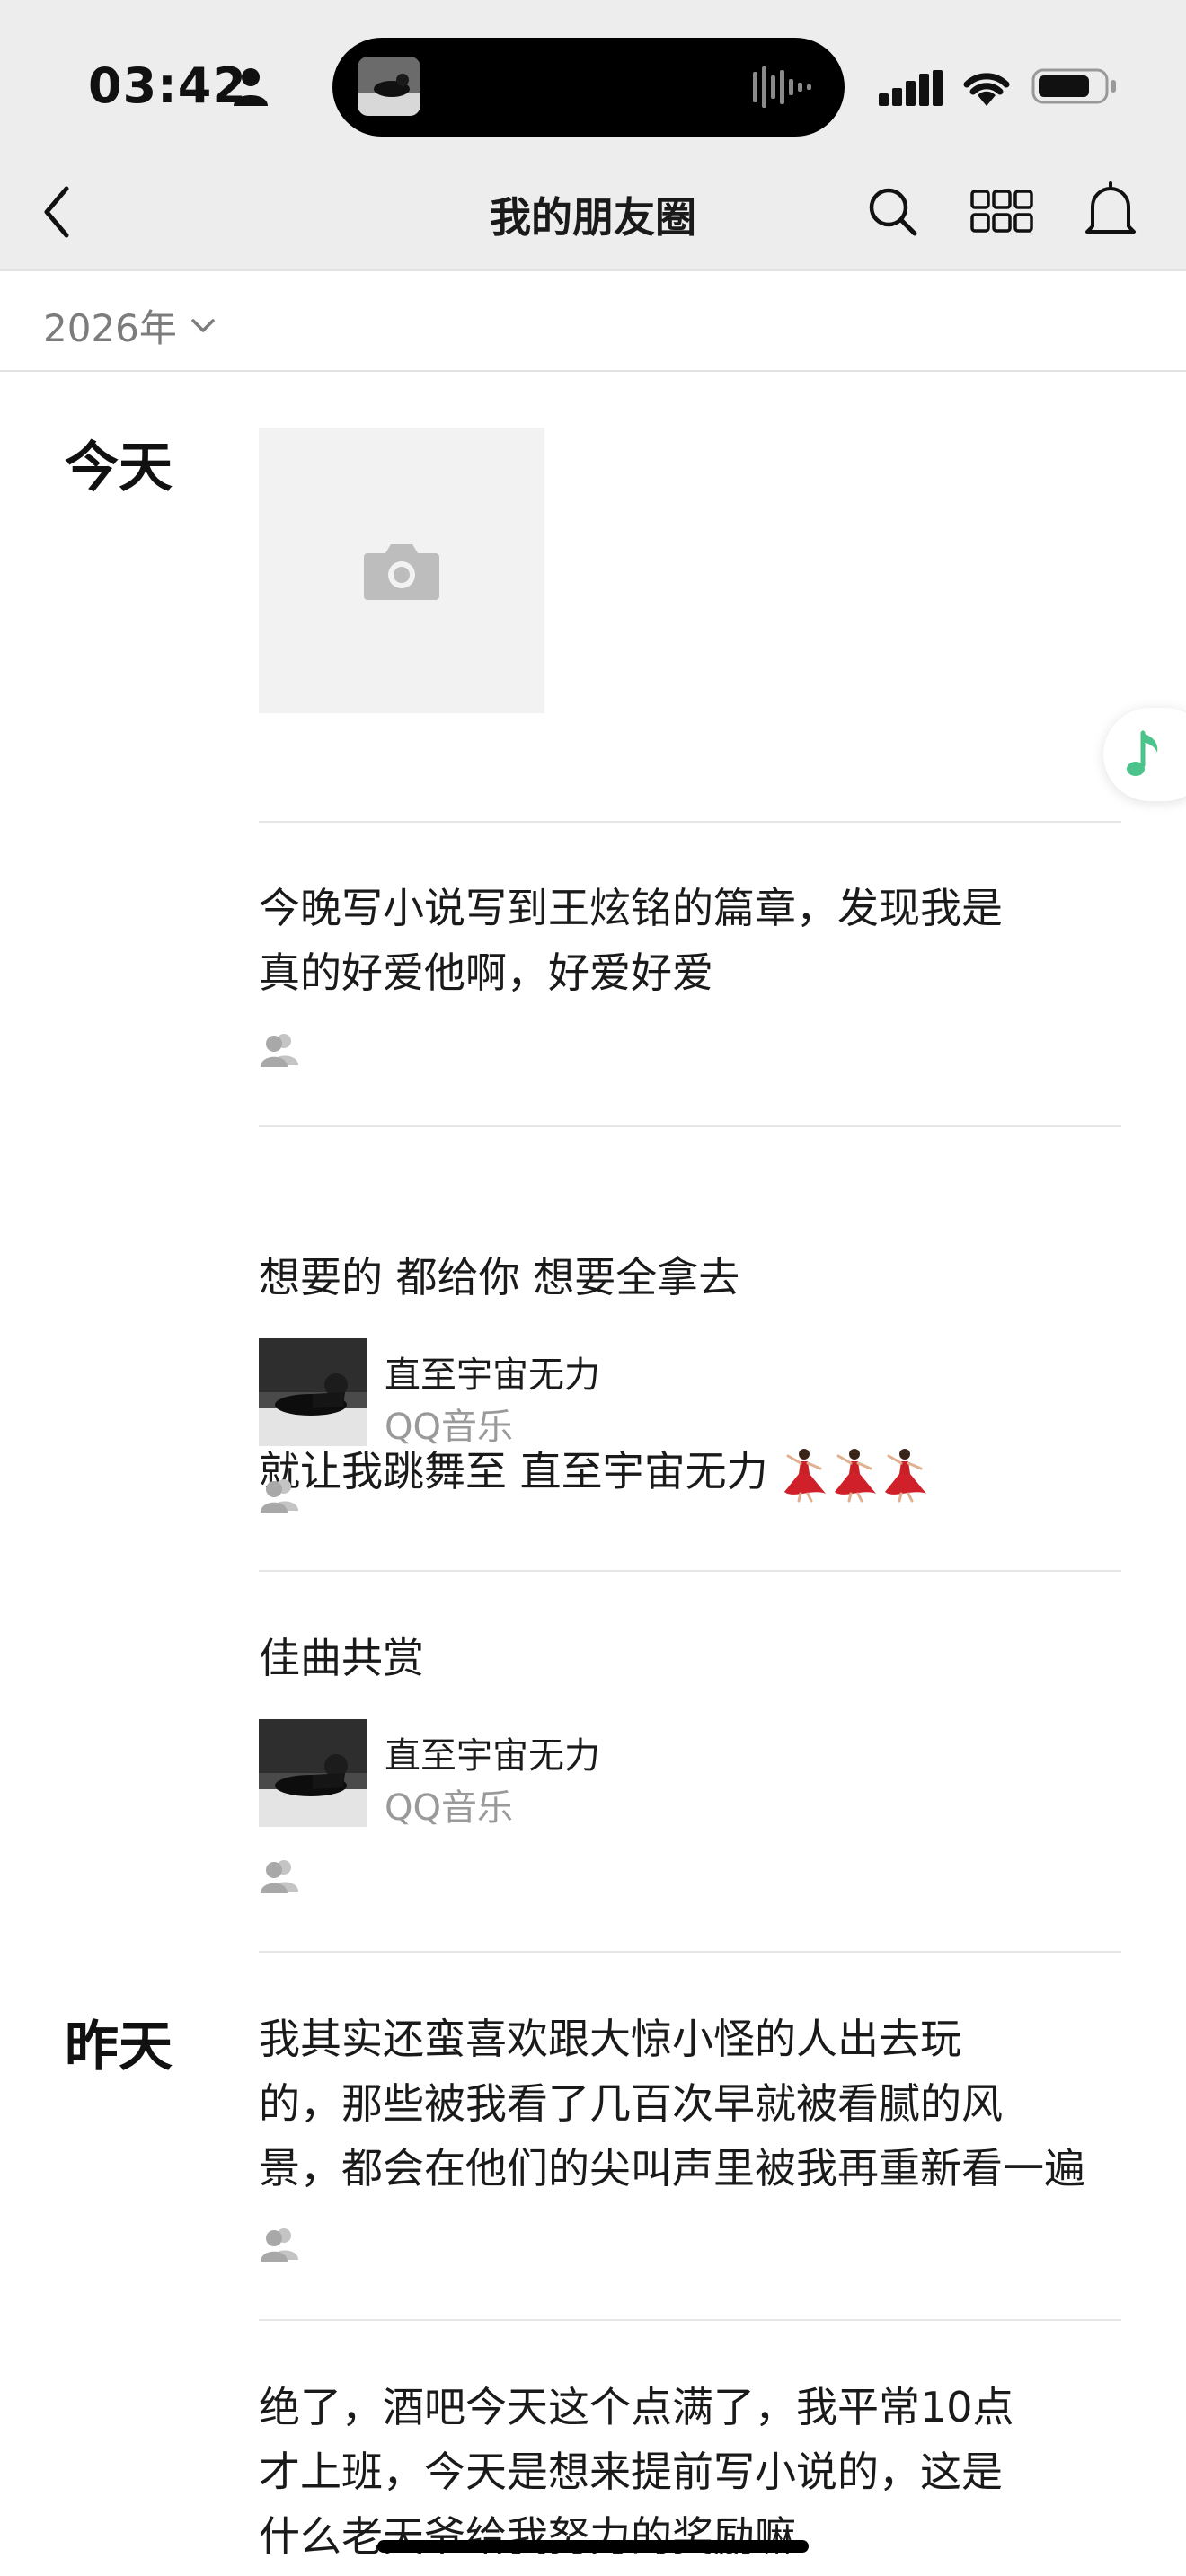  Describe the element at coordinates (119, 468) in the screenshot. I see `day-label-today: 今天` at that location.